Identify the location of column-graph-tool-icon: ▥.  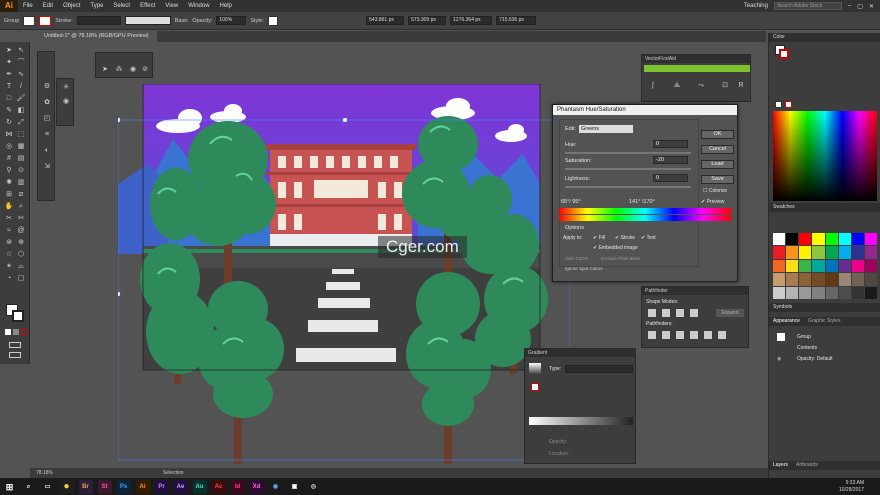
(21, 183).